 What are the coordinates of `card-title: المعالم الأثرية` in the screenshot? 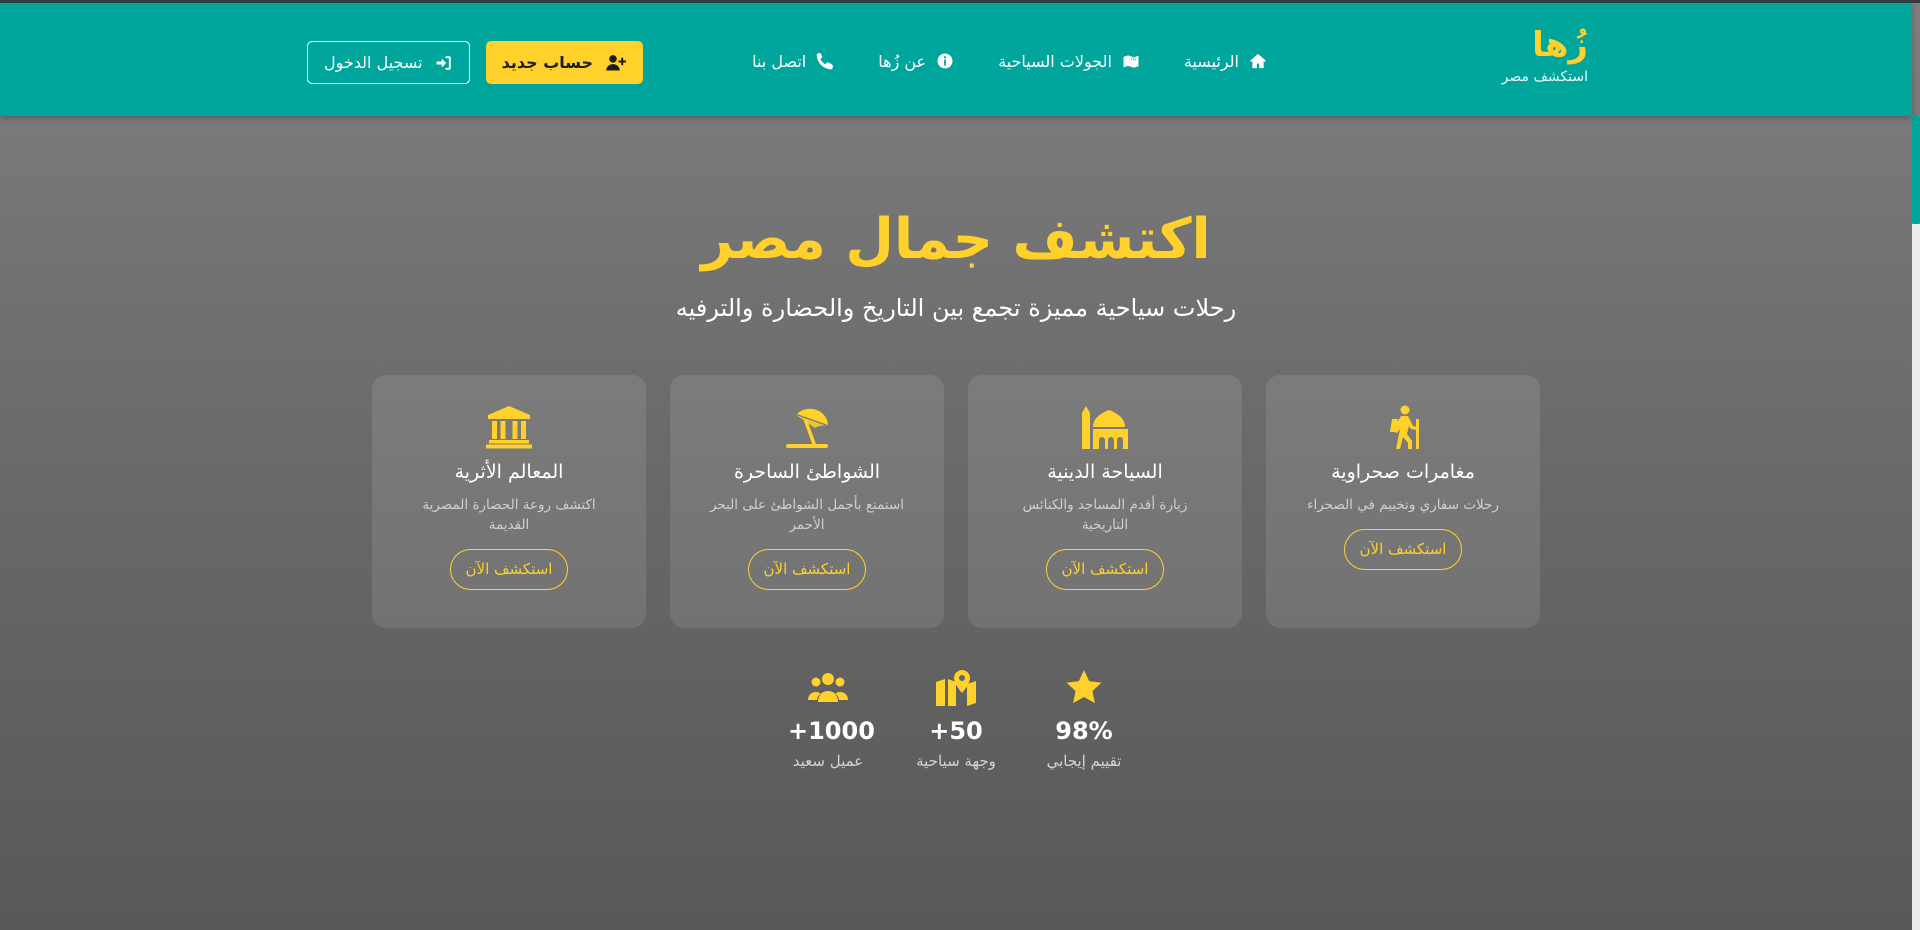 It's located at (509, 472).